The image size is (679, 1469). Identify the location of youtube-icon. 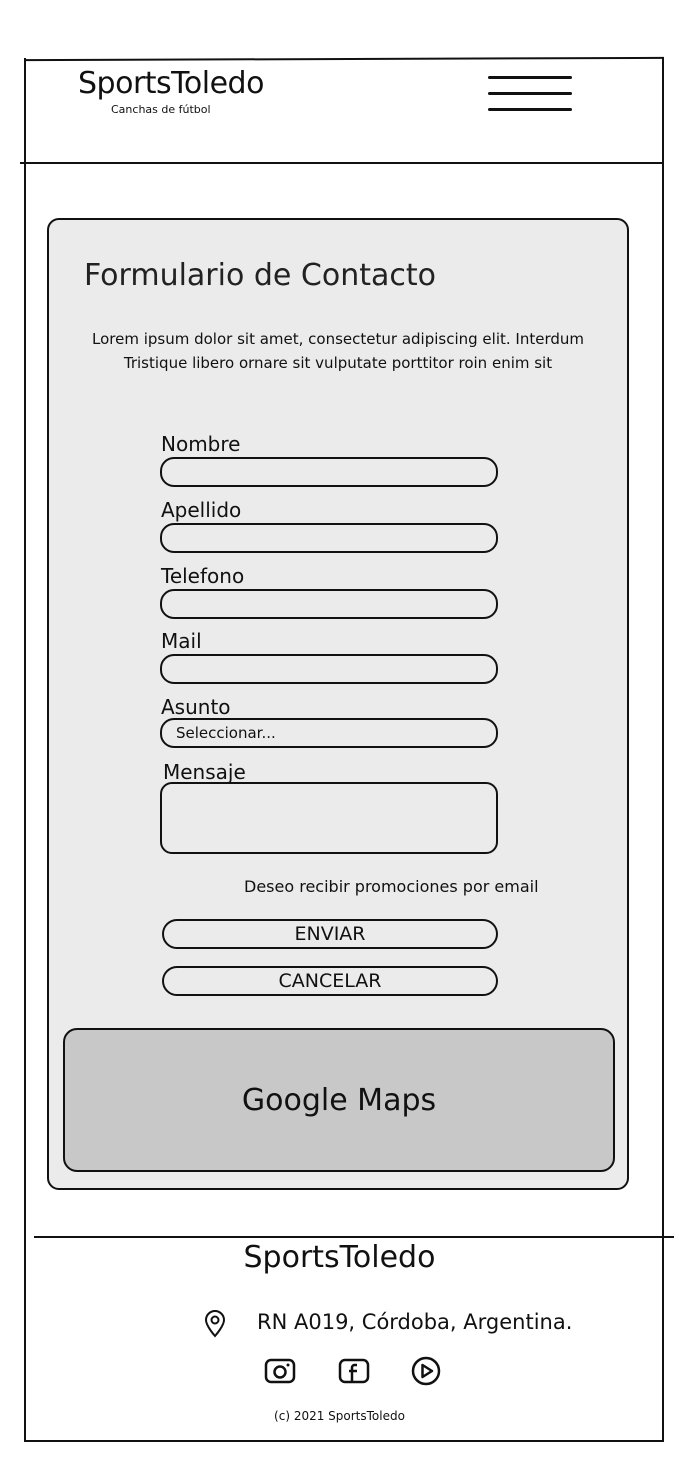
(426, 1371).